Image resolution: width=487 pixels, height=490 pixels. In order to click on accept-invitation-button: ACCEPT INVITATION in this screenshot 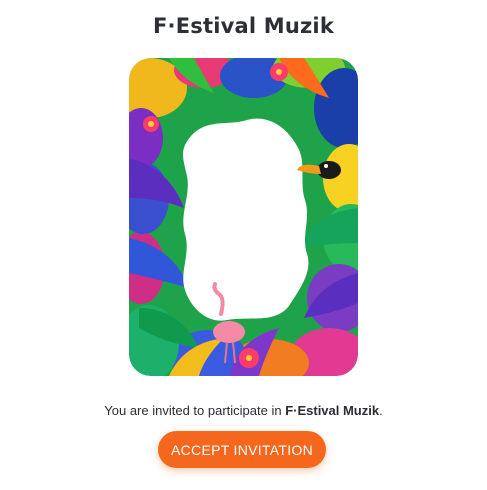, I will do `click(242, 449)`.